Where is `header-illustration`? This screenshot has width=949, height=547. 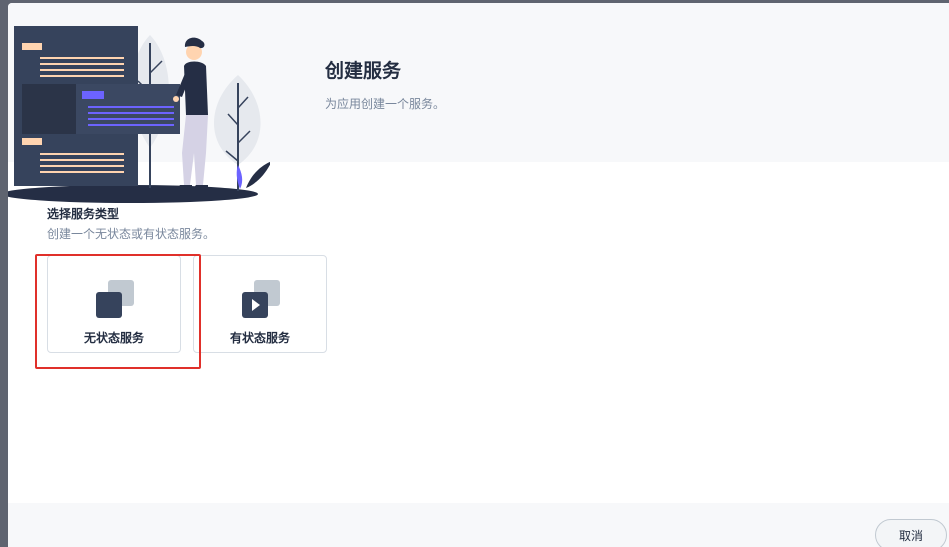 header-illustration is located at coordinates (139, 114).